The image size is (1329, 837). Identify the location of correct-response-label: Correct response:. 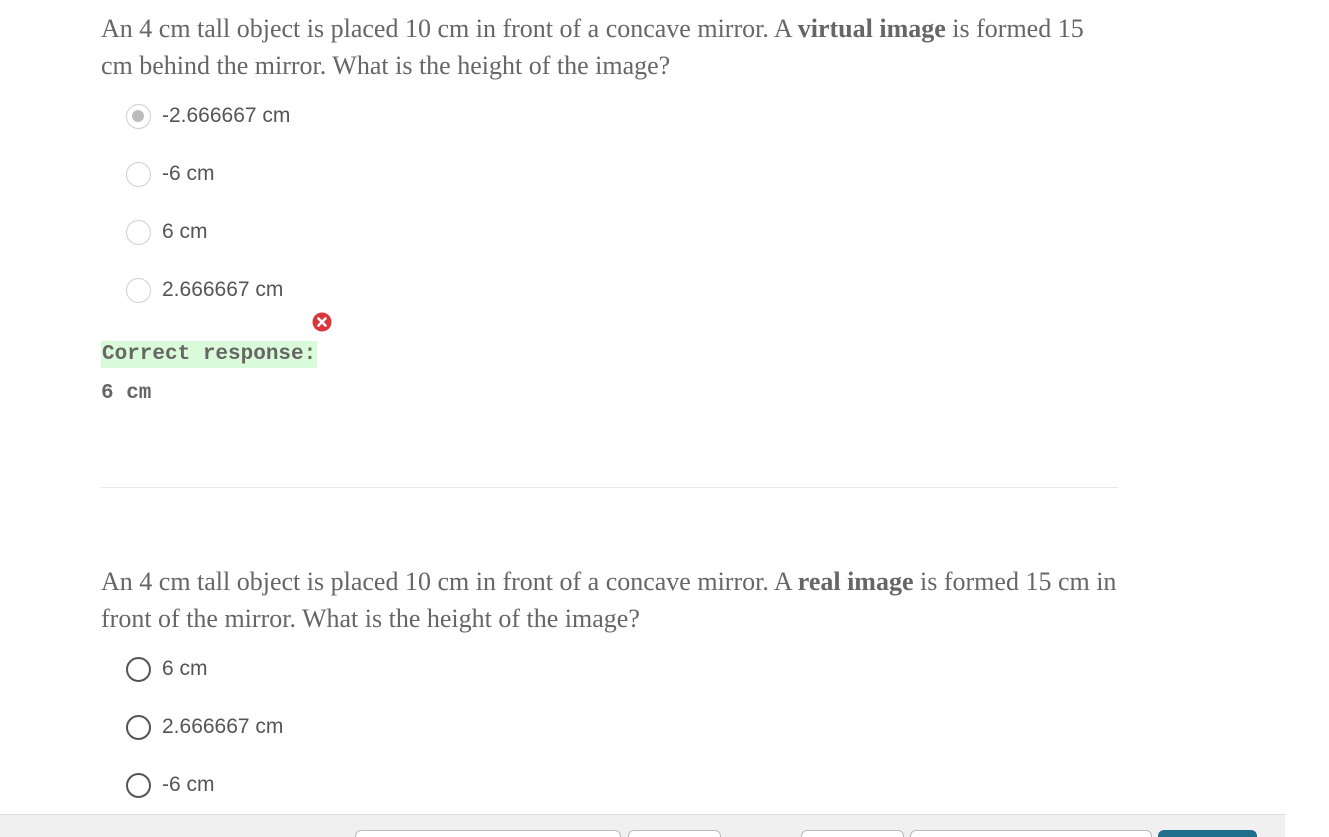
(209, 354).